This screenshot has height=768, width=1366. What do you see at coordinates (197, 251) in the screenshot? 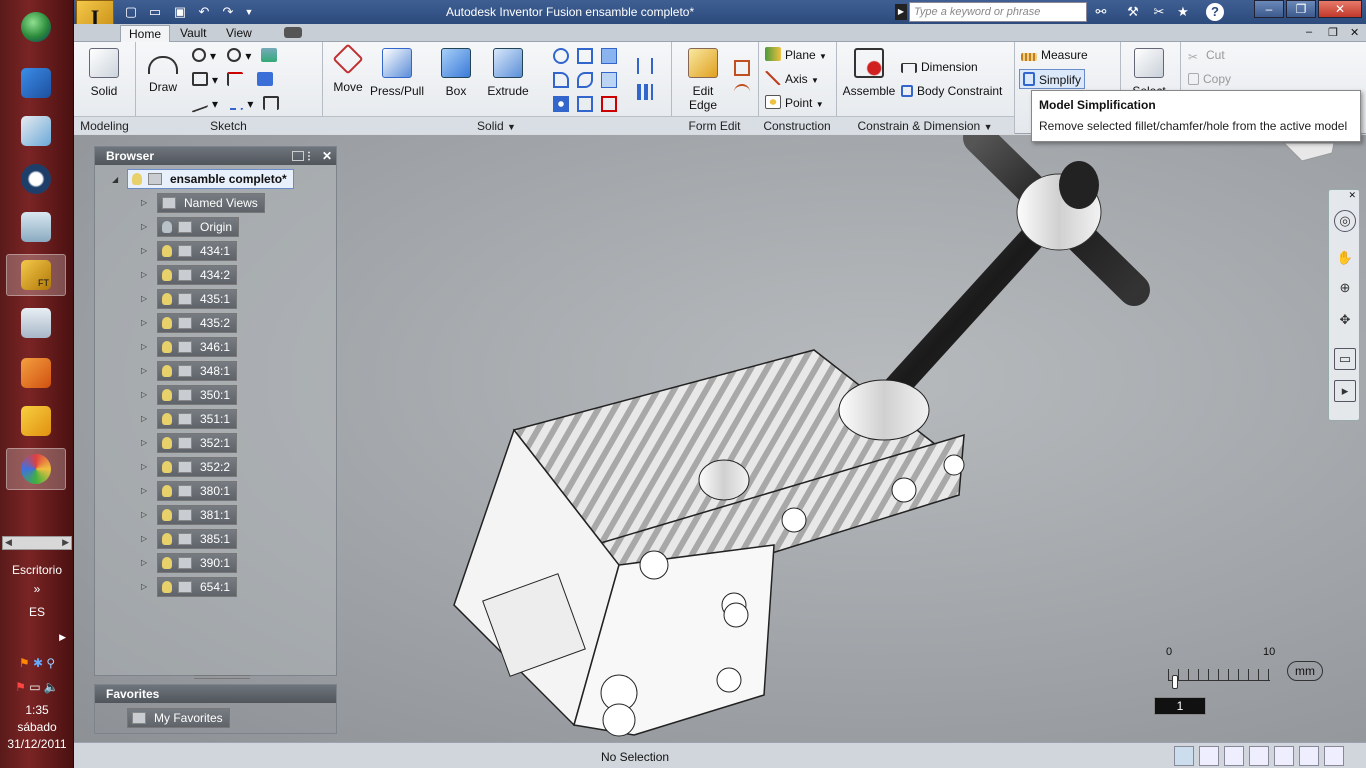
I see `tree-item-part: 434:1` at bounding box center [197, 251].